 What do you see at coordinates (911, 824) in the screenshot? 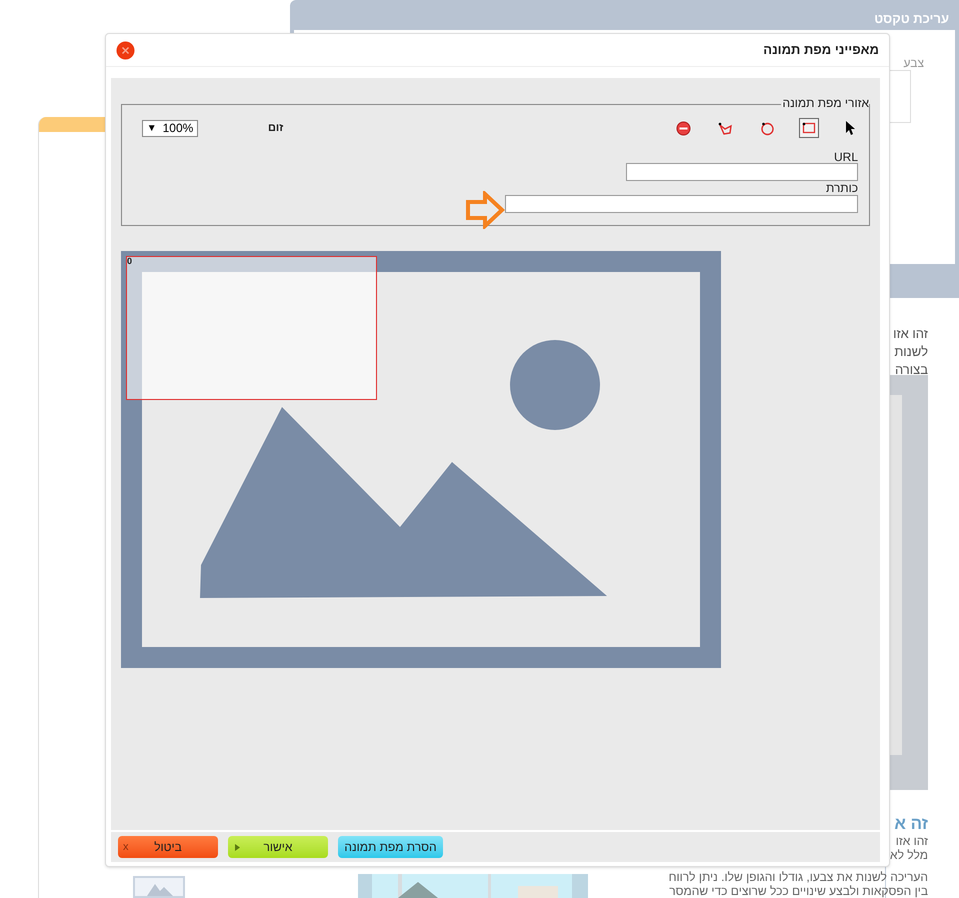
I see `section-heading: זה א` at bounding box center [911, 824].